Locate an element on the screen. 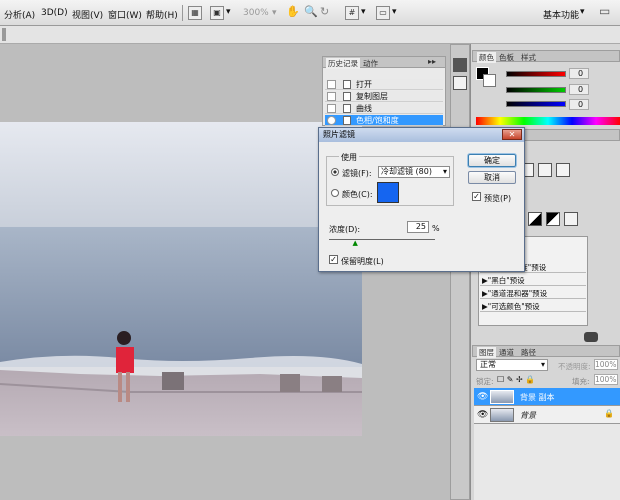 The width and height of the screenshot is (620, 500). tab-layers: 图层 is located at coordinates (486, 352).